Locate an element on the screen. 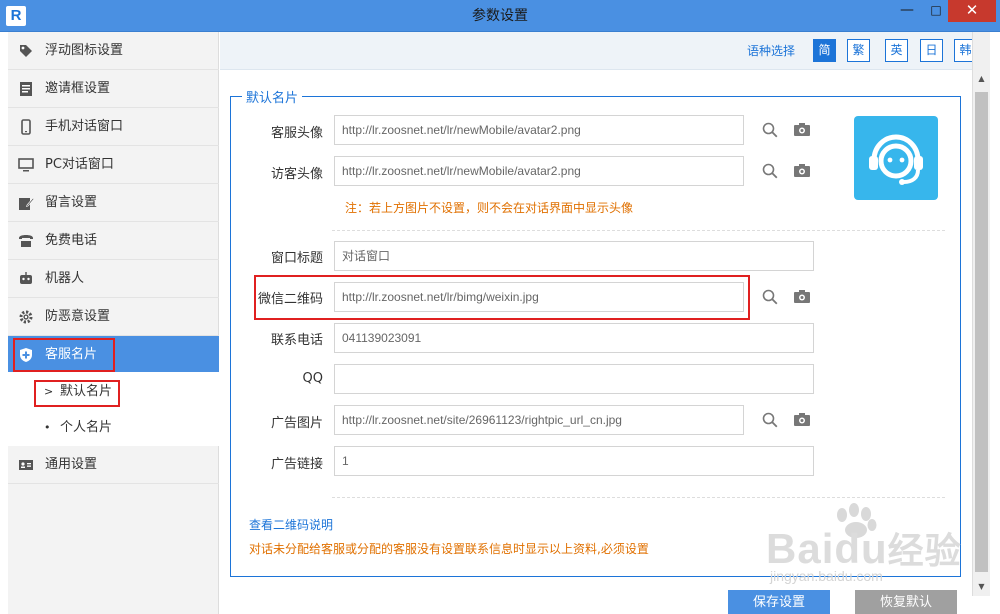 The height and width of the screenshot is (614, 1000). submenu-item-personal-card: • 个人名片 is located at coordinates (113, 428).